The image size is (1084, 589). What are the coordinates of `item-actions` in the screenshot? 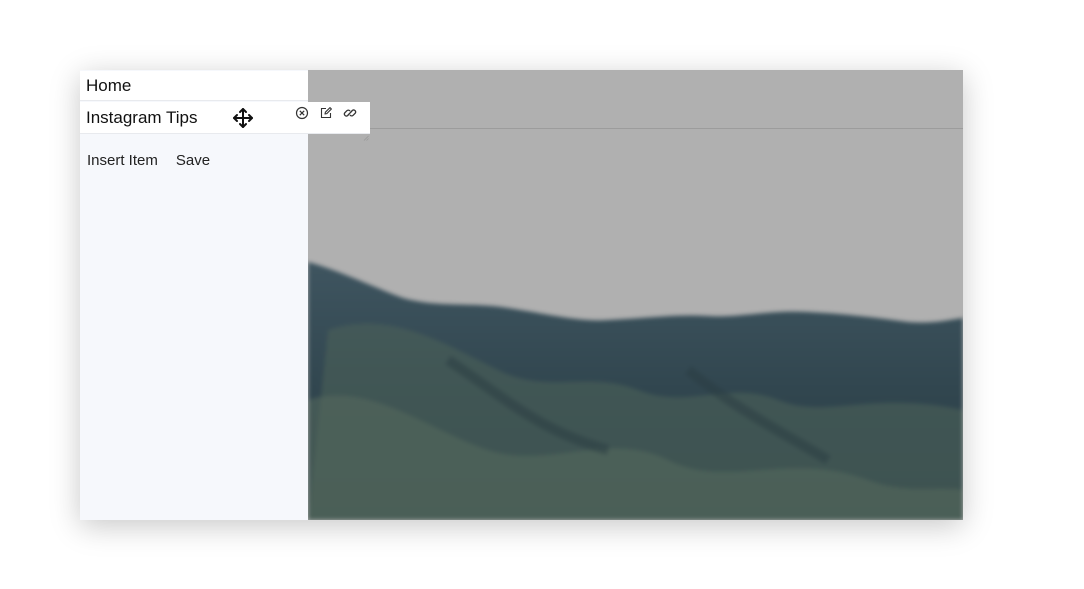 It's located at (326, 113).